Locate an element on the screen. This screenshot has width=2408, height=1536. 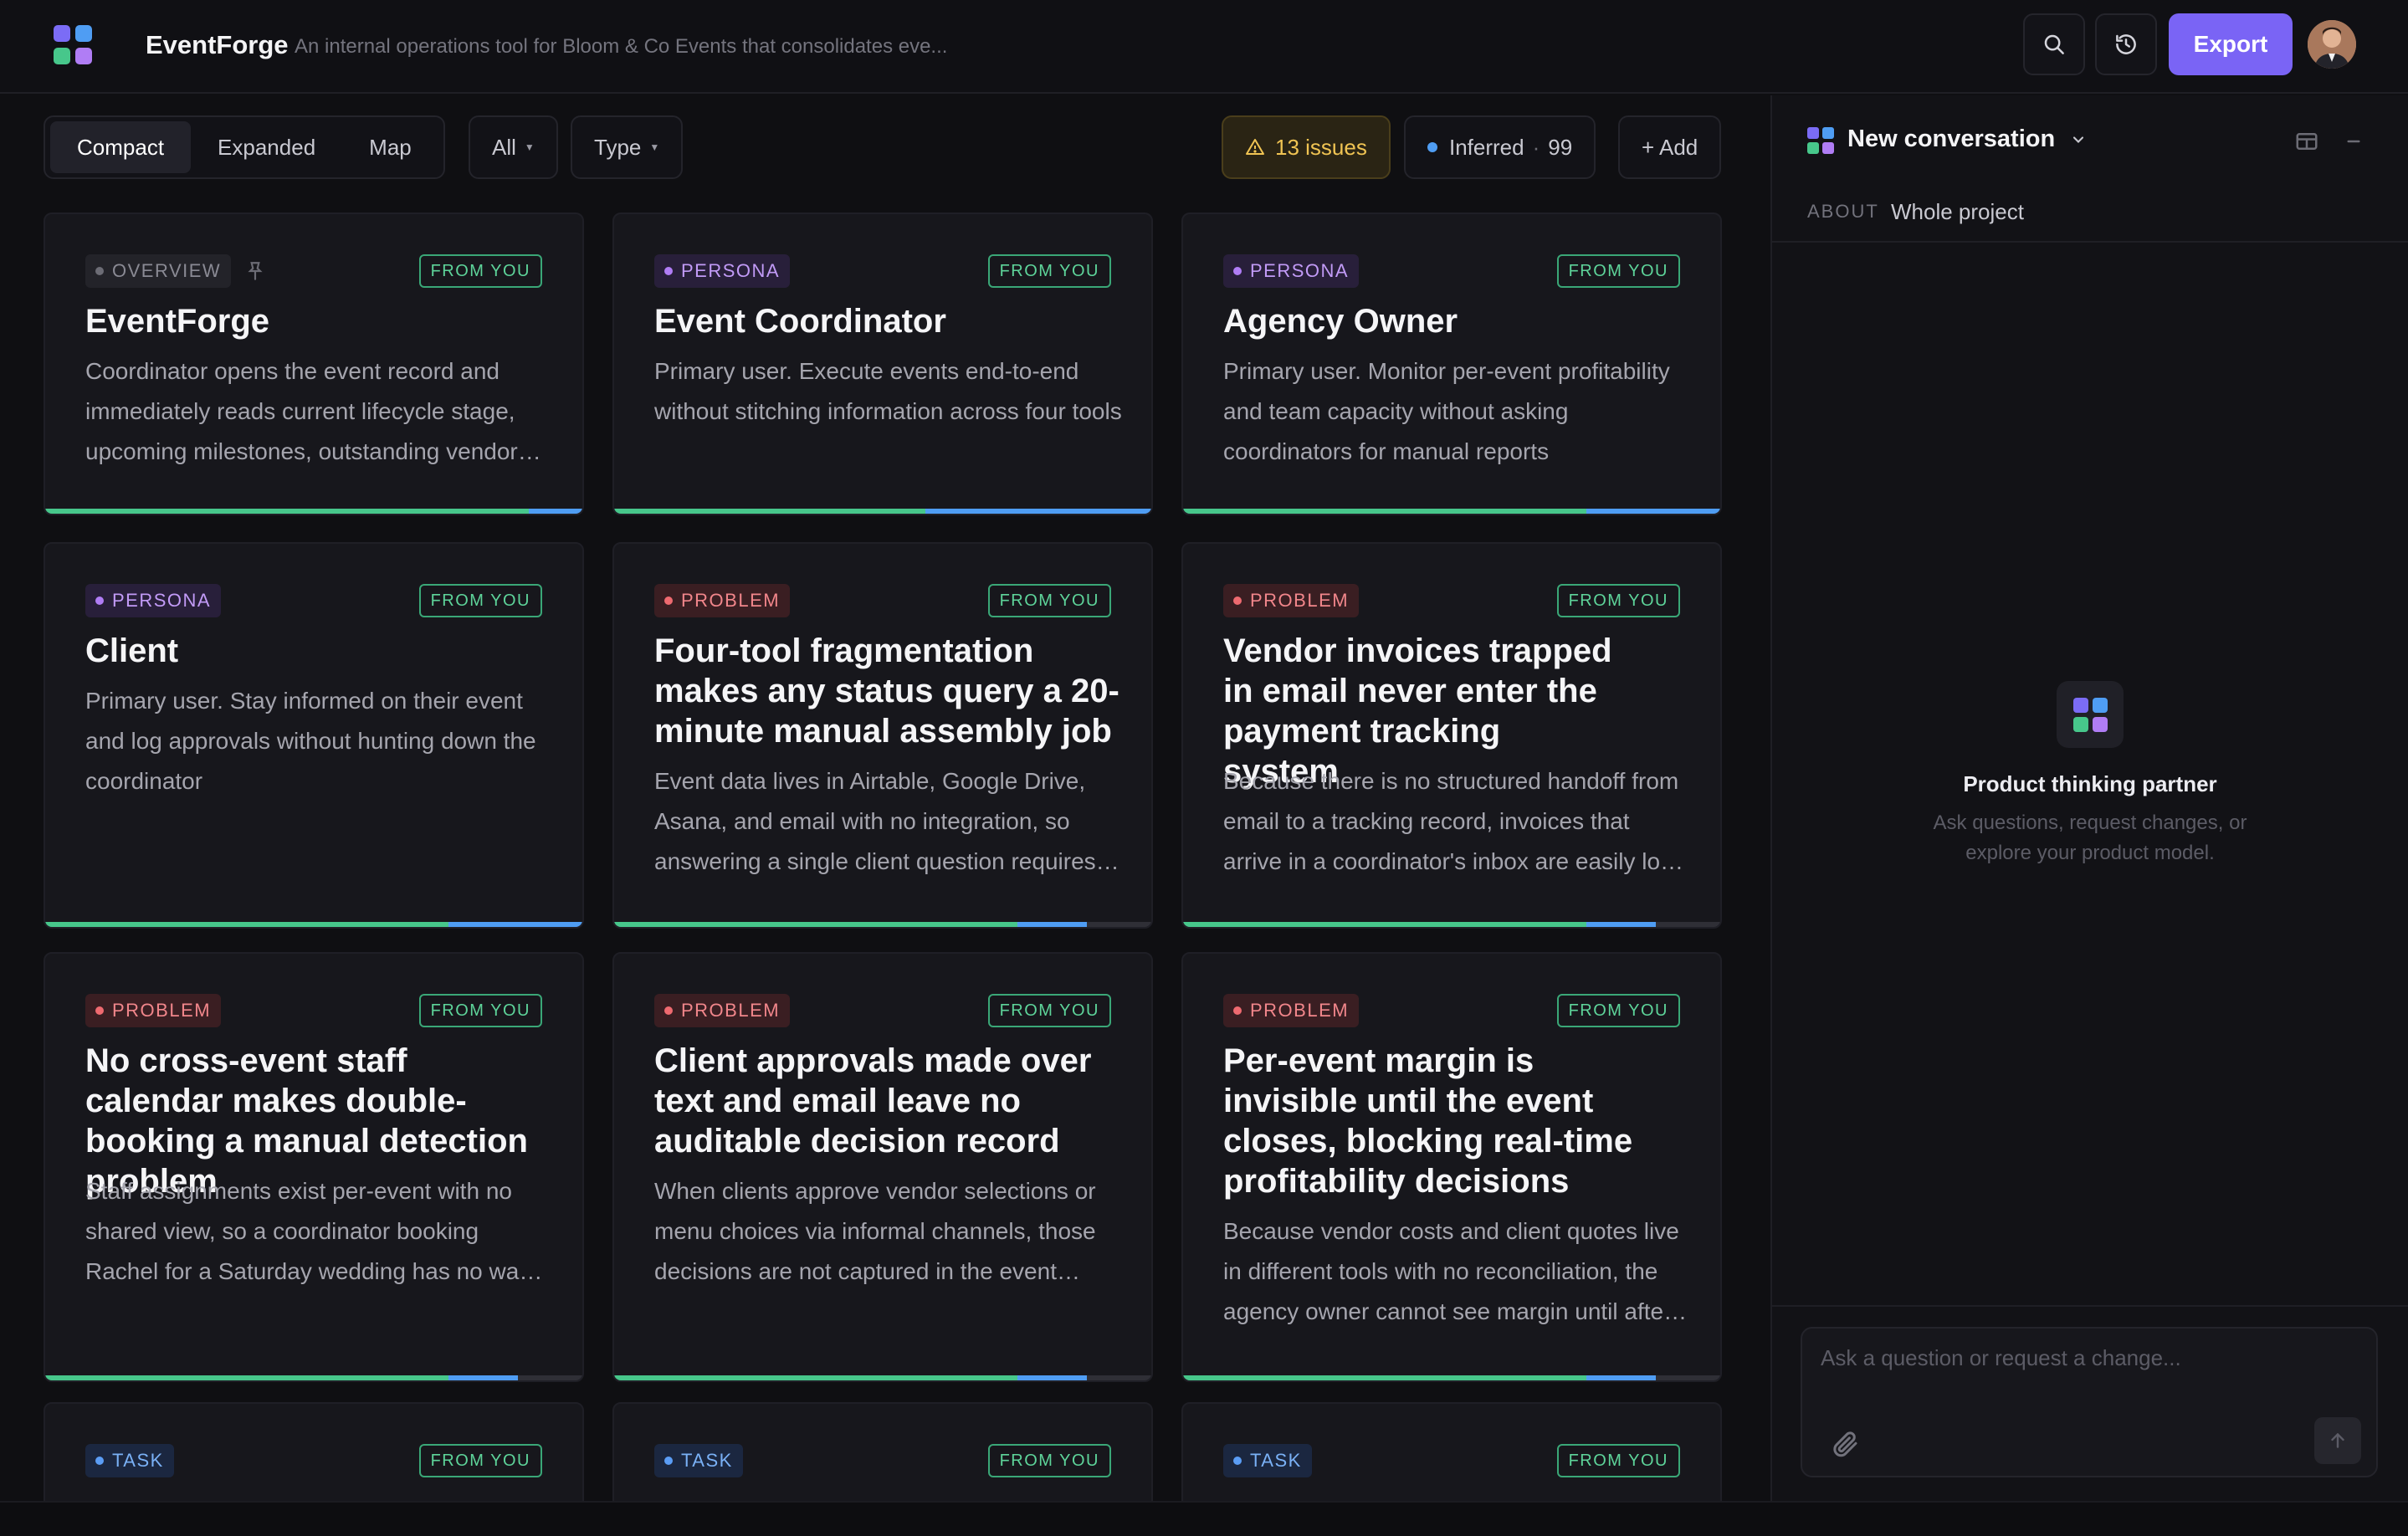
composer-area is located at coordinates (2090, 1403).